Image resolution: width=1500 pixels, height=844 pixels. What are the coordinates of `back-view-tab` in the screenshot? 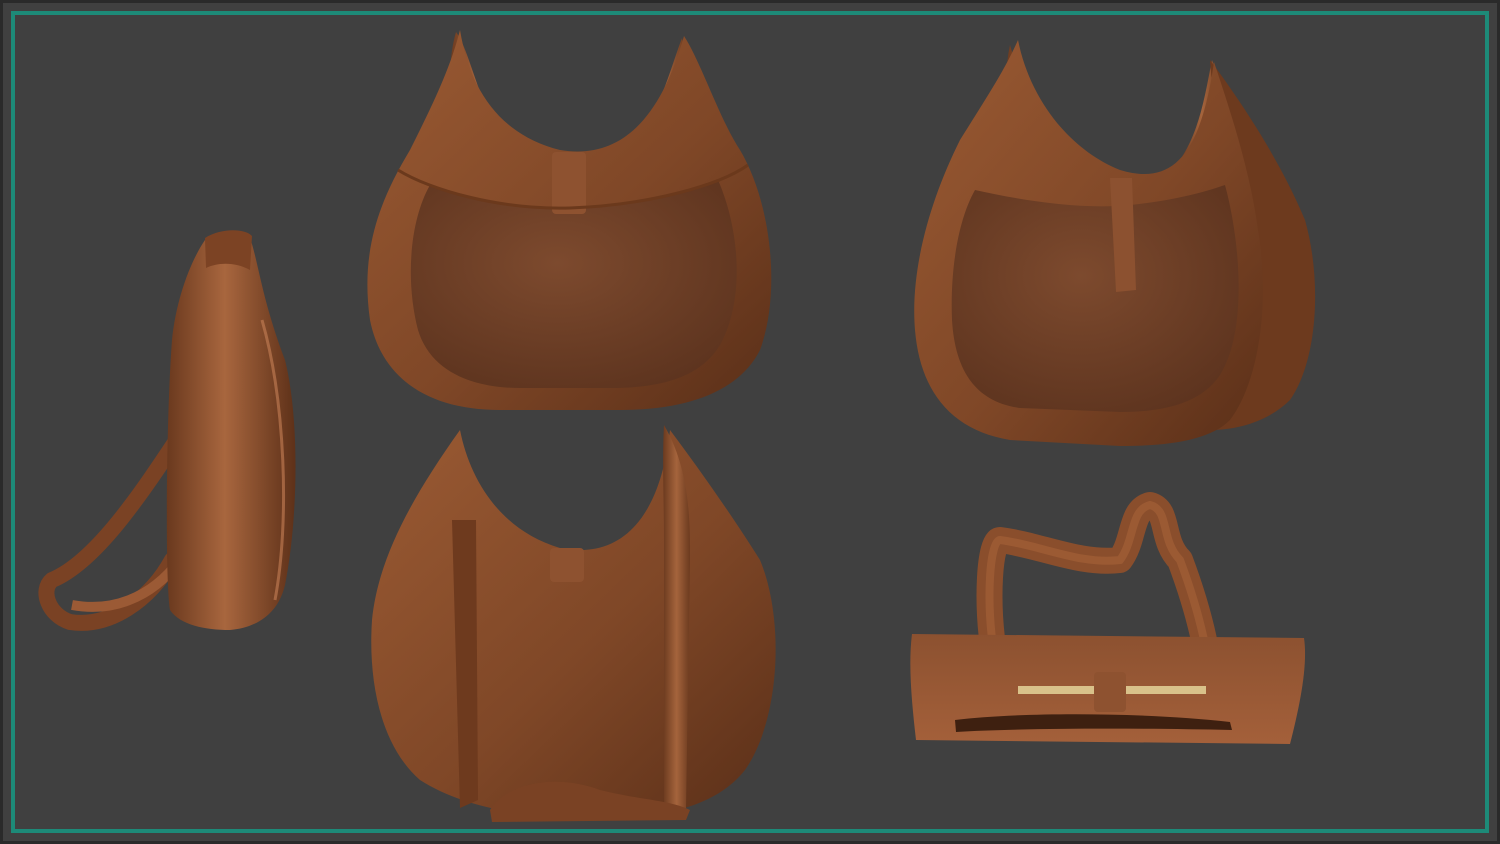 It's located at (567, 565).